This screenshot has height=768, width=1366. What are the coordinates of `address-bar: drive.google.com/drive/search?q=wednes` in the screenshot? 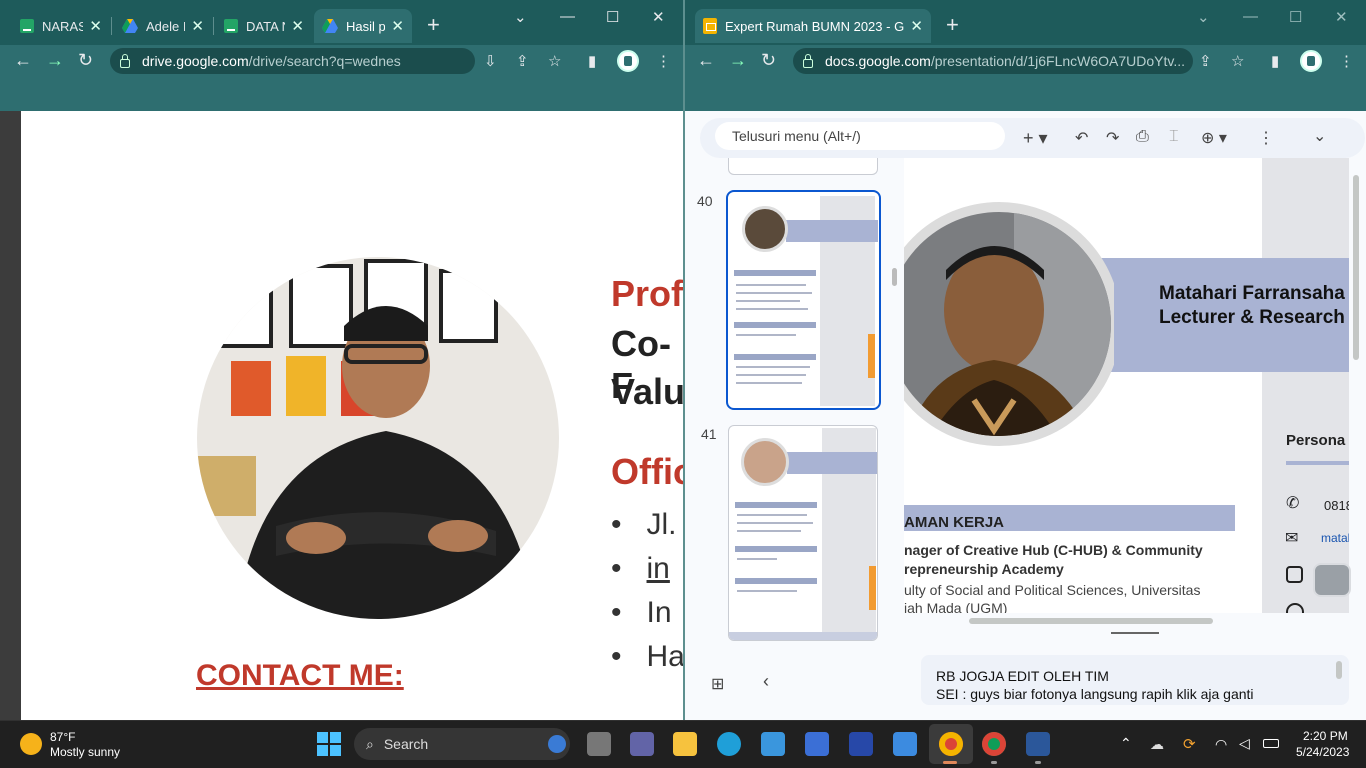 It's located at (292, 61).